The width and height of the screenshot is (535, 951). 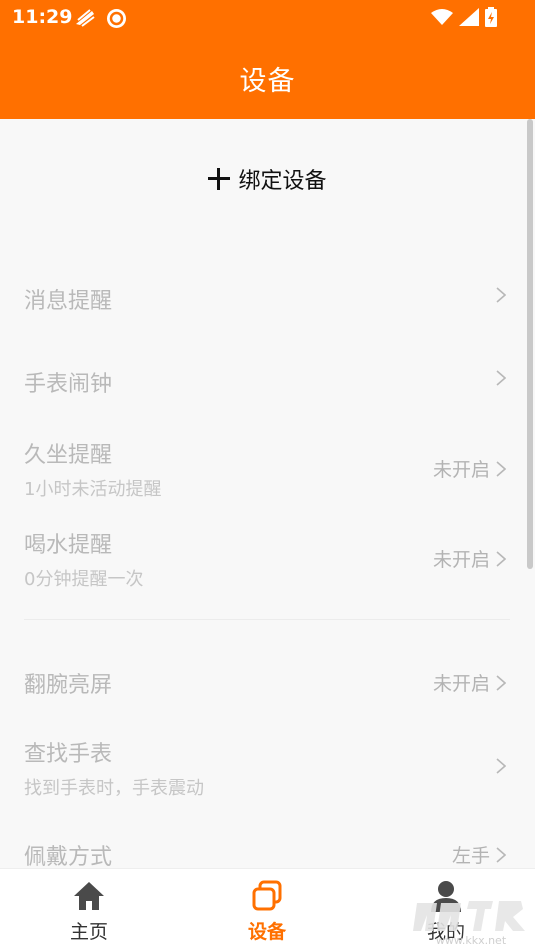 What do you see at coordinates (267, 386) in the screenshot?
I see `setting-watch-alarm: 手表闹钟` at bounding box center [267, 386].